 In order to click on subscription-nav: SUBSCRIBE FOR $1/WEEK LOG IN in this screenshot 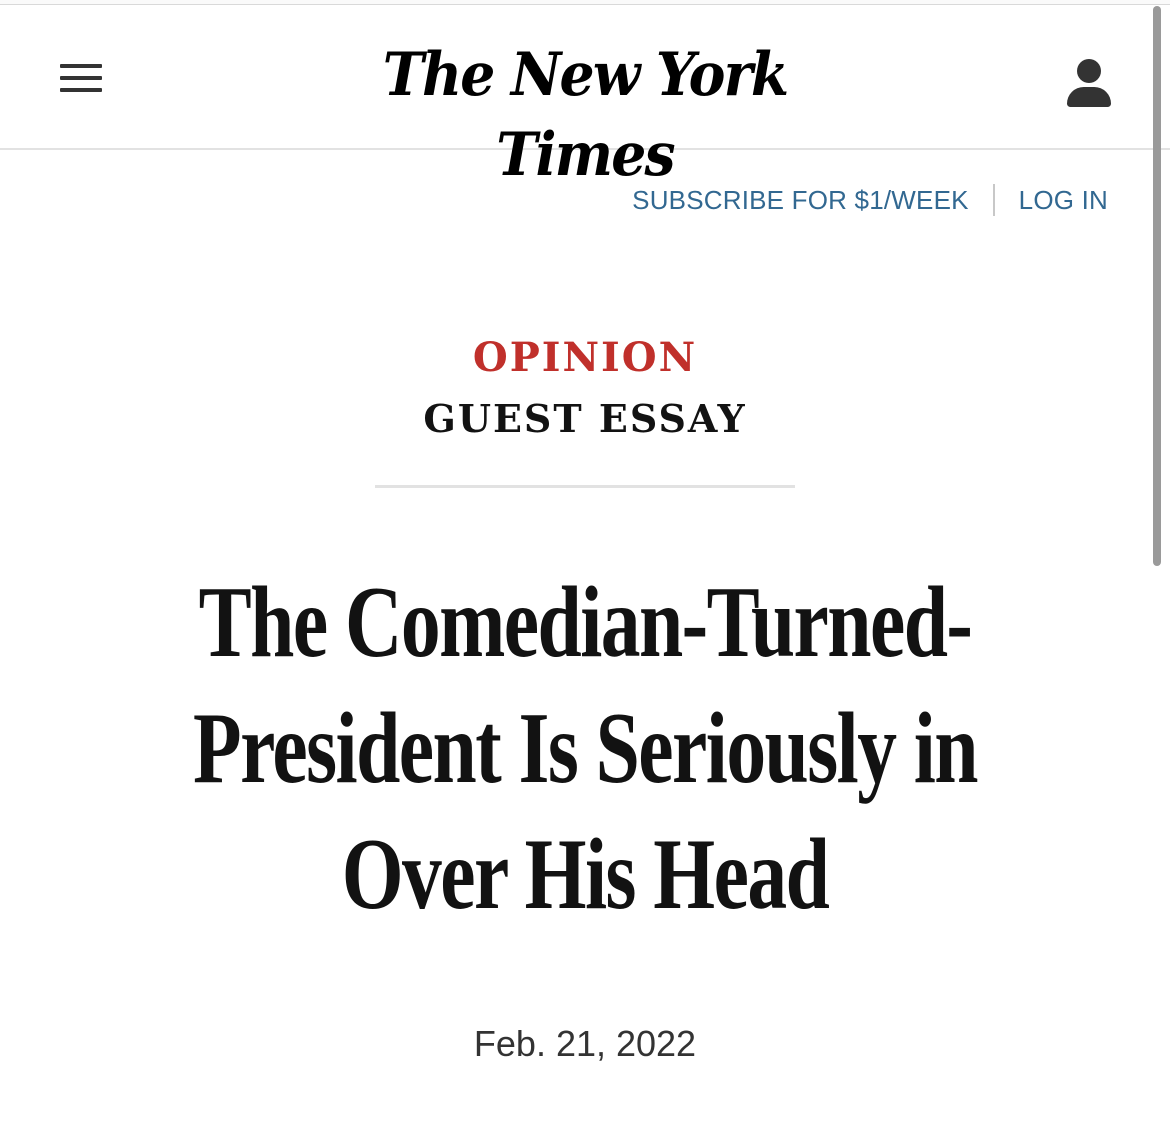, I will do `click(870, 200)`.